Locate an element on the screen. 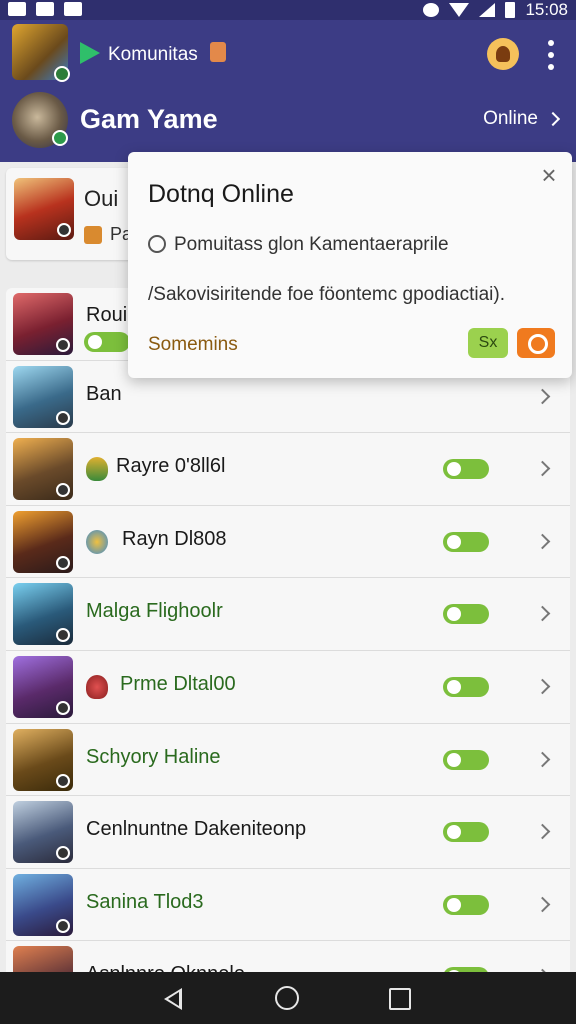 The height and width of the screenshot is (1024, 576). list-item: Rayn Dl808 is located at coordinates (288, 542).